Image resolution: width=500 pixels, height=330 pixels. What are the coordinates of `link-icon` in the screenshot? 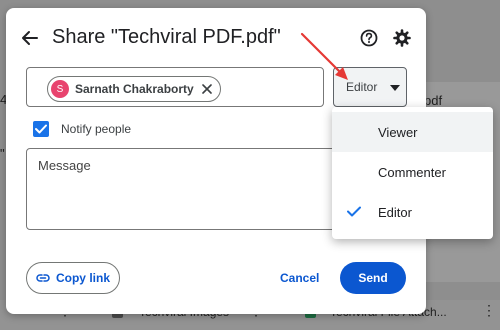 It's located at (43, 278).